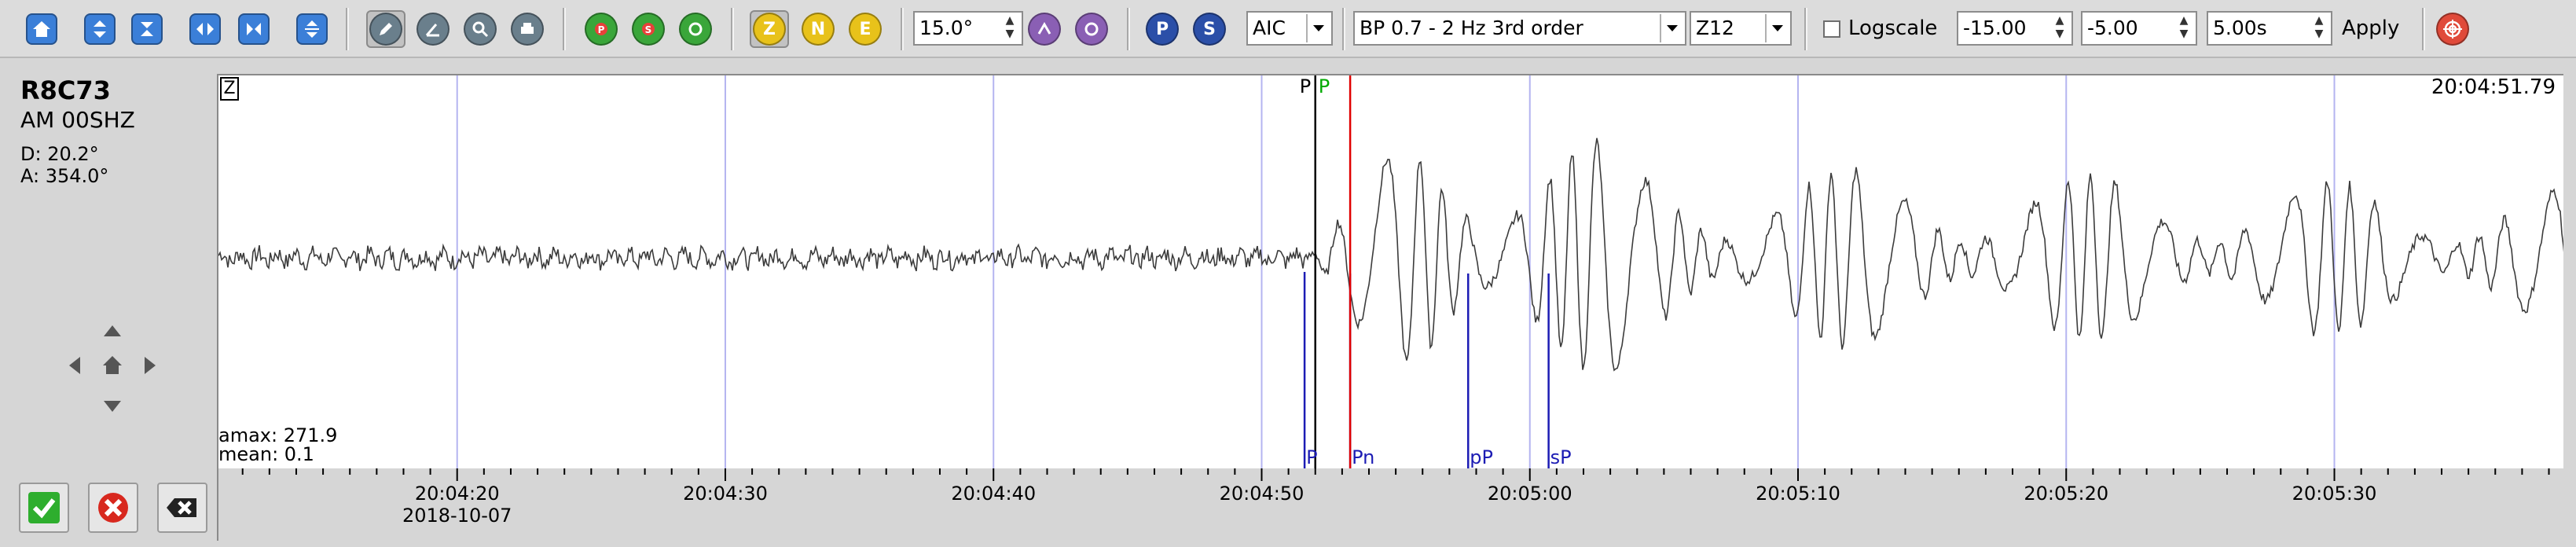 The height and width of the screenshot is (547, 2576). I want to click on station-stream: AM 00SHZ, so click(77, 120).